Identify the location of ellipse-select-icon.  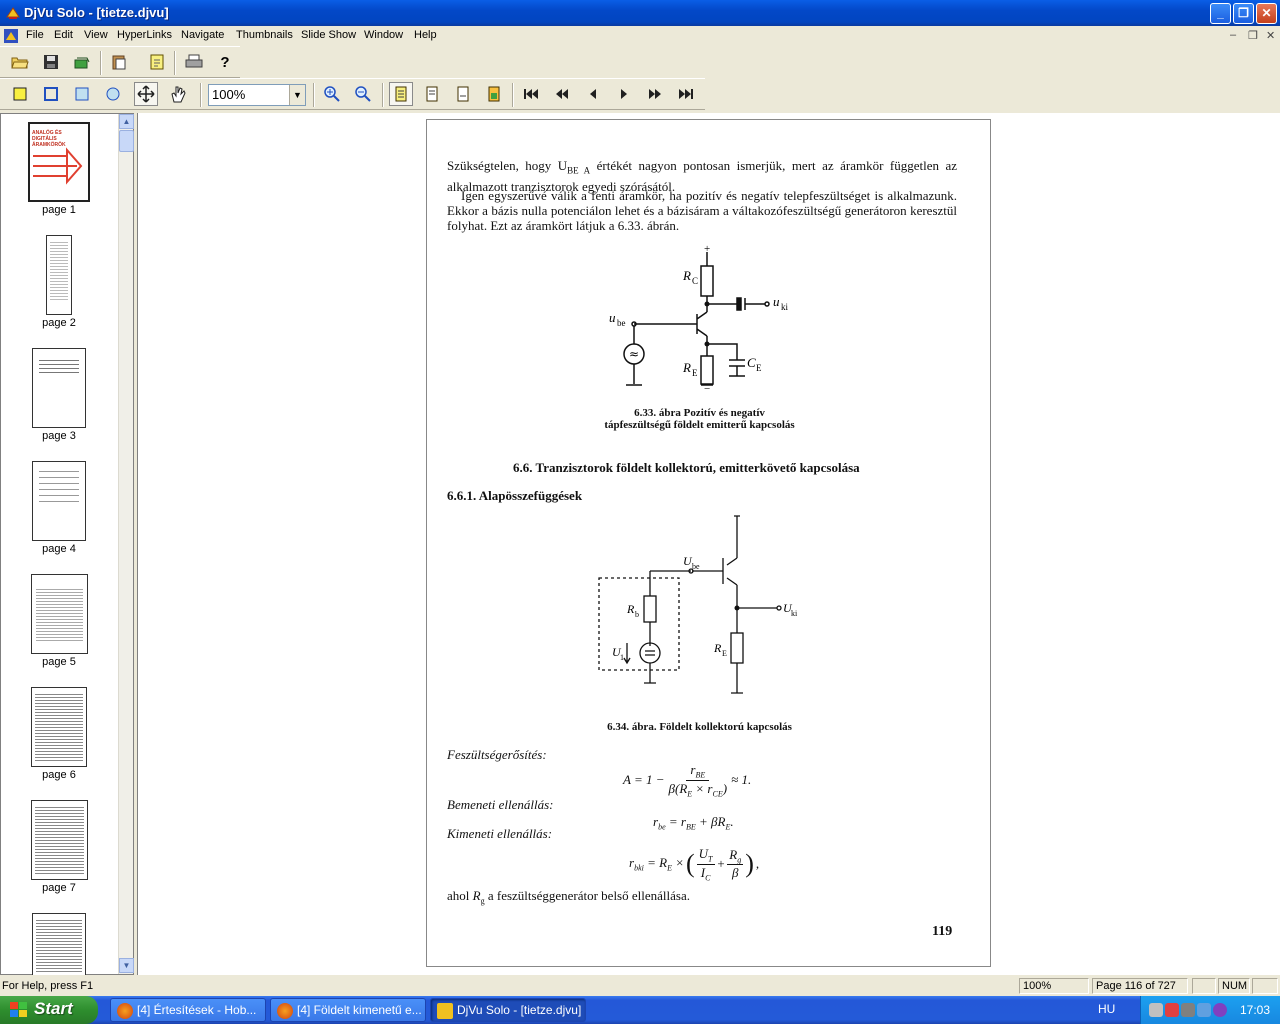
(82, 94).